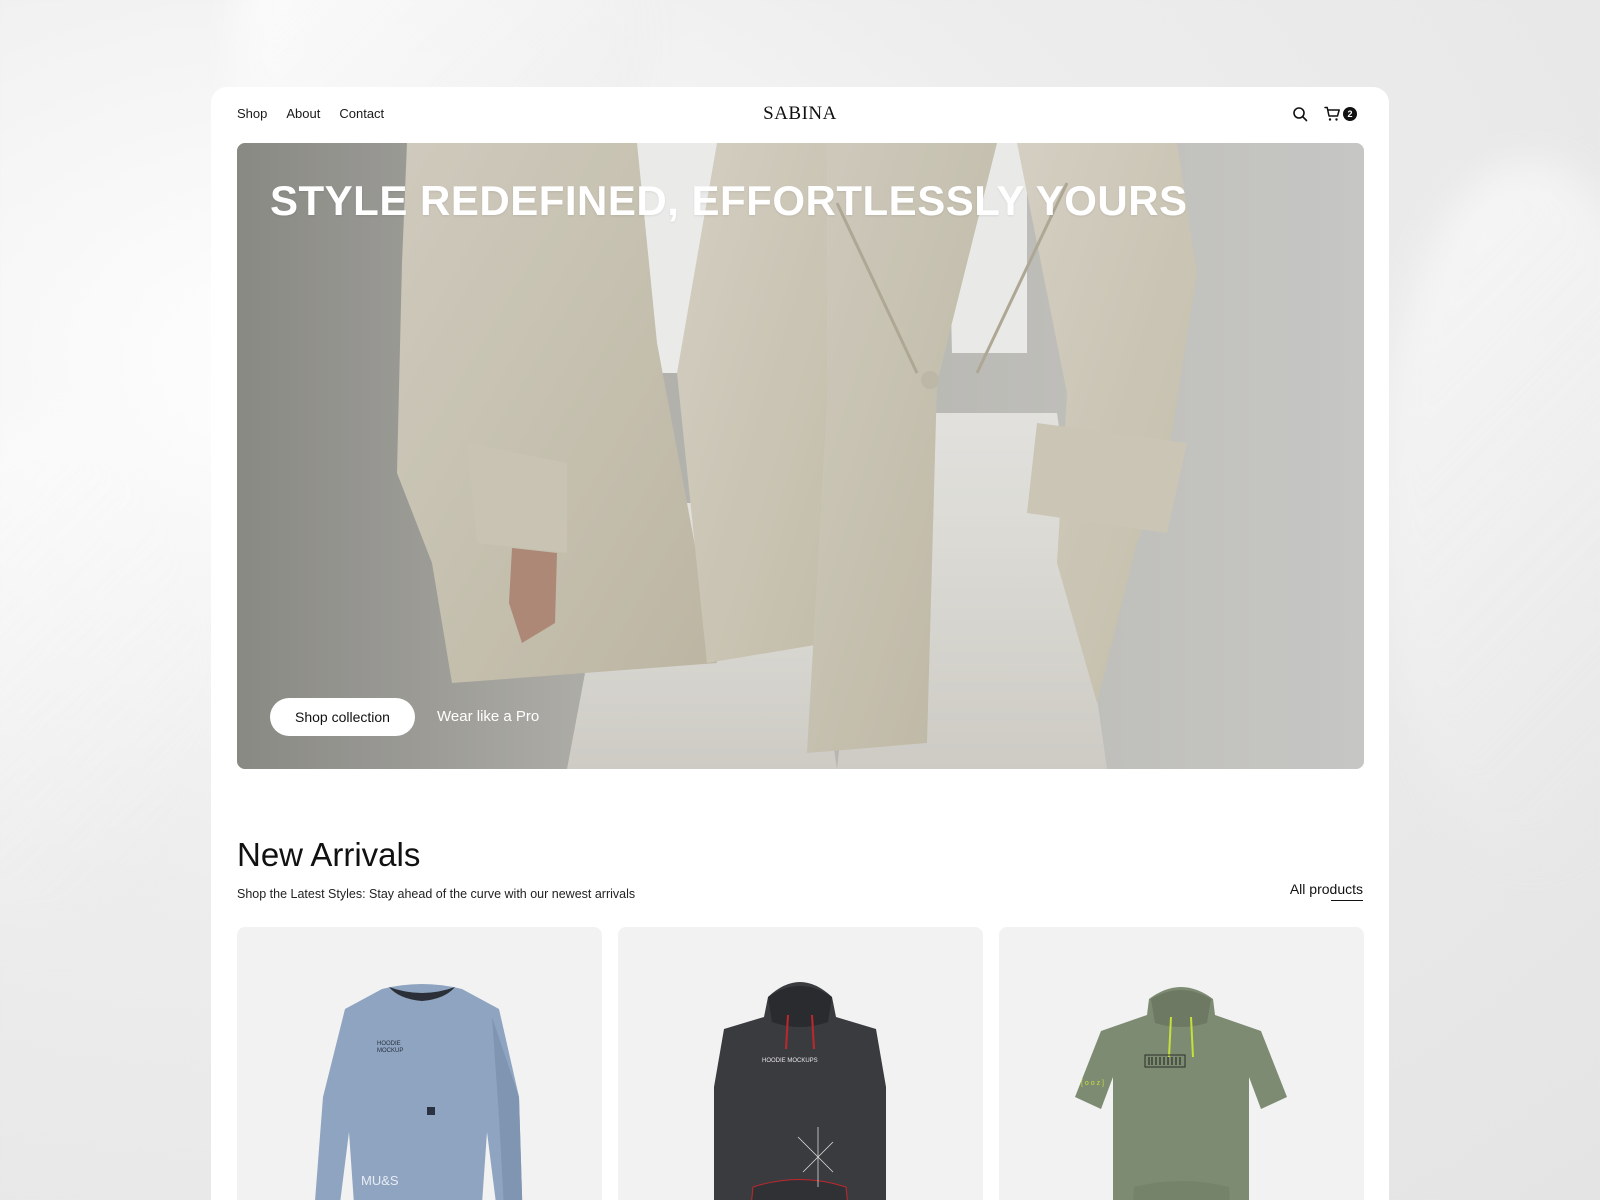 Image resolution: width=1600 pixels, height=1200 pixels. What do you see at coordinates (790, 1061) in the screenshot?
I see `svg-text: HOODIE MOCKUPS` at bounding box center [790, 1061].